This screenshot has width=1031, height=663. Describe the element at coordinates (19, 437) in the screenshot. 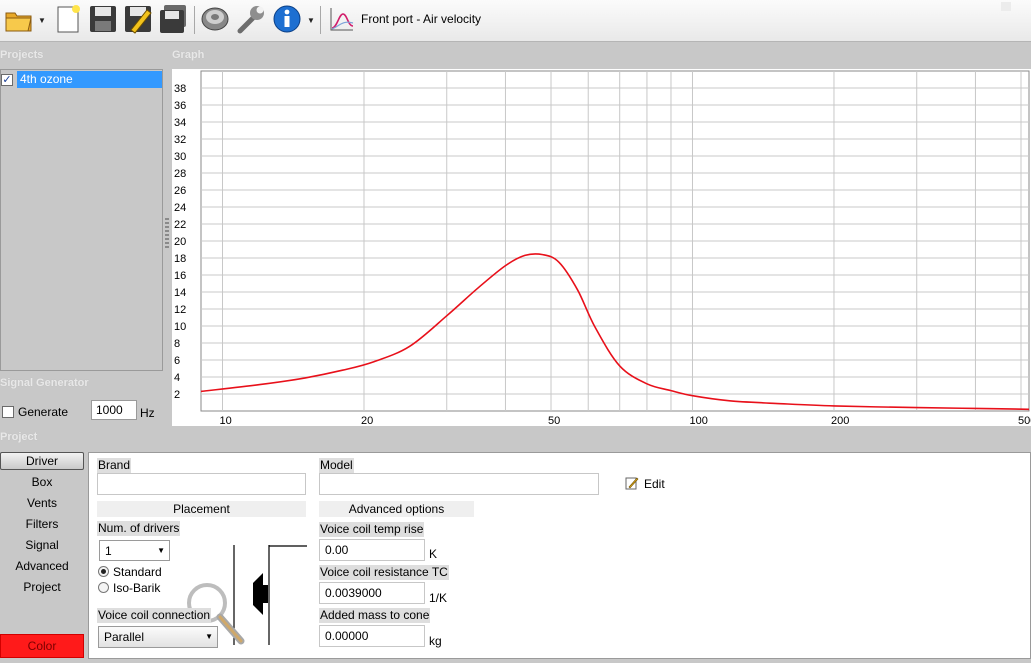

I see `project-section-label: Project` at that location.